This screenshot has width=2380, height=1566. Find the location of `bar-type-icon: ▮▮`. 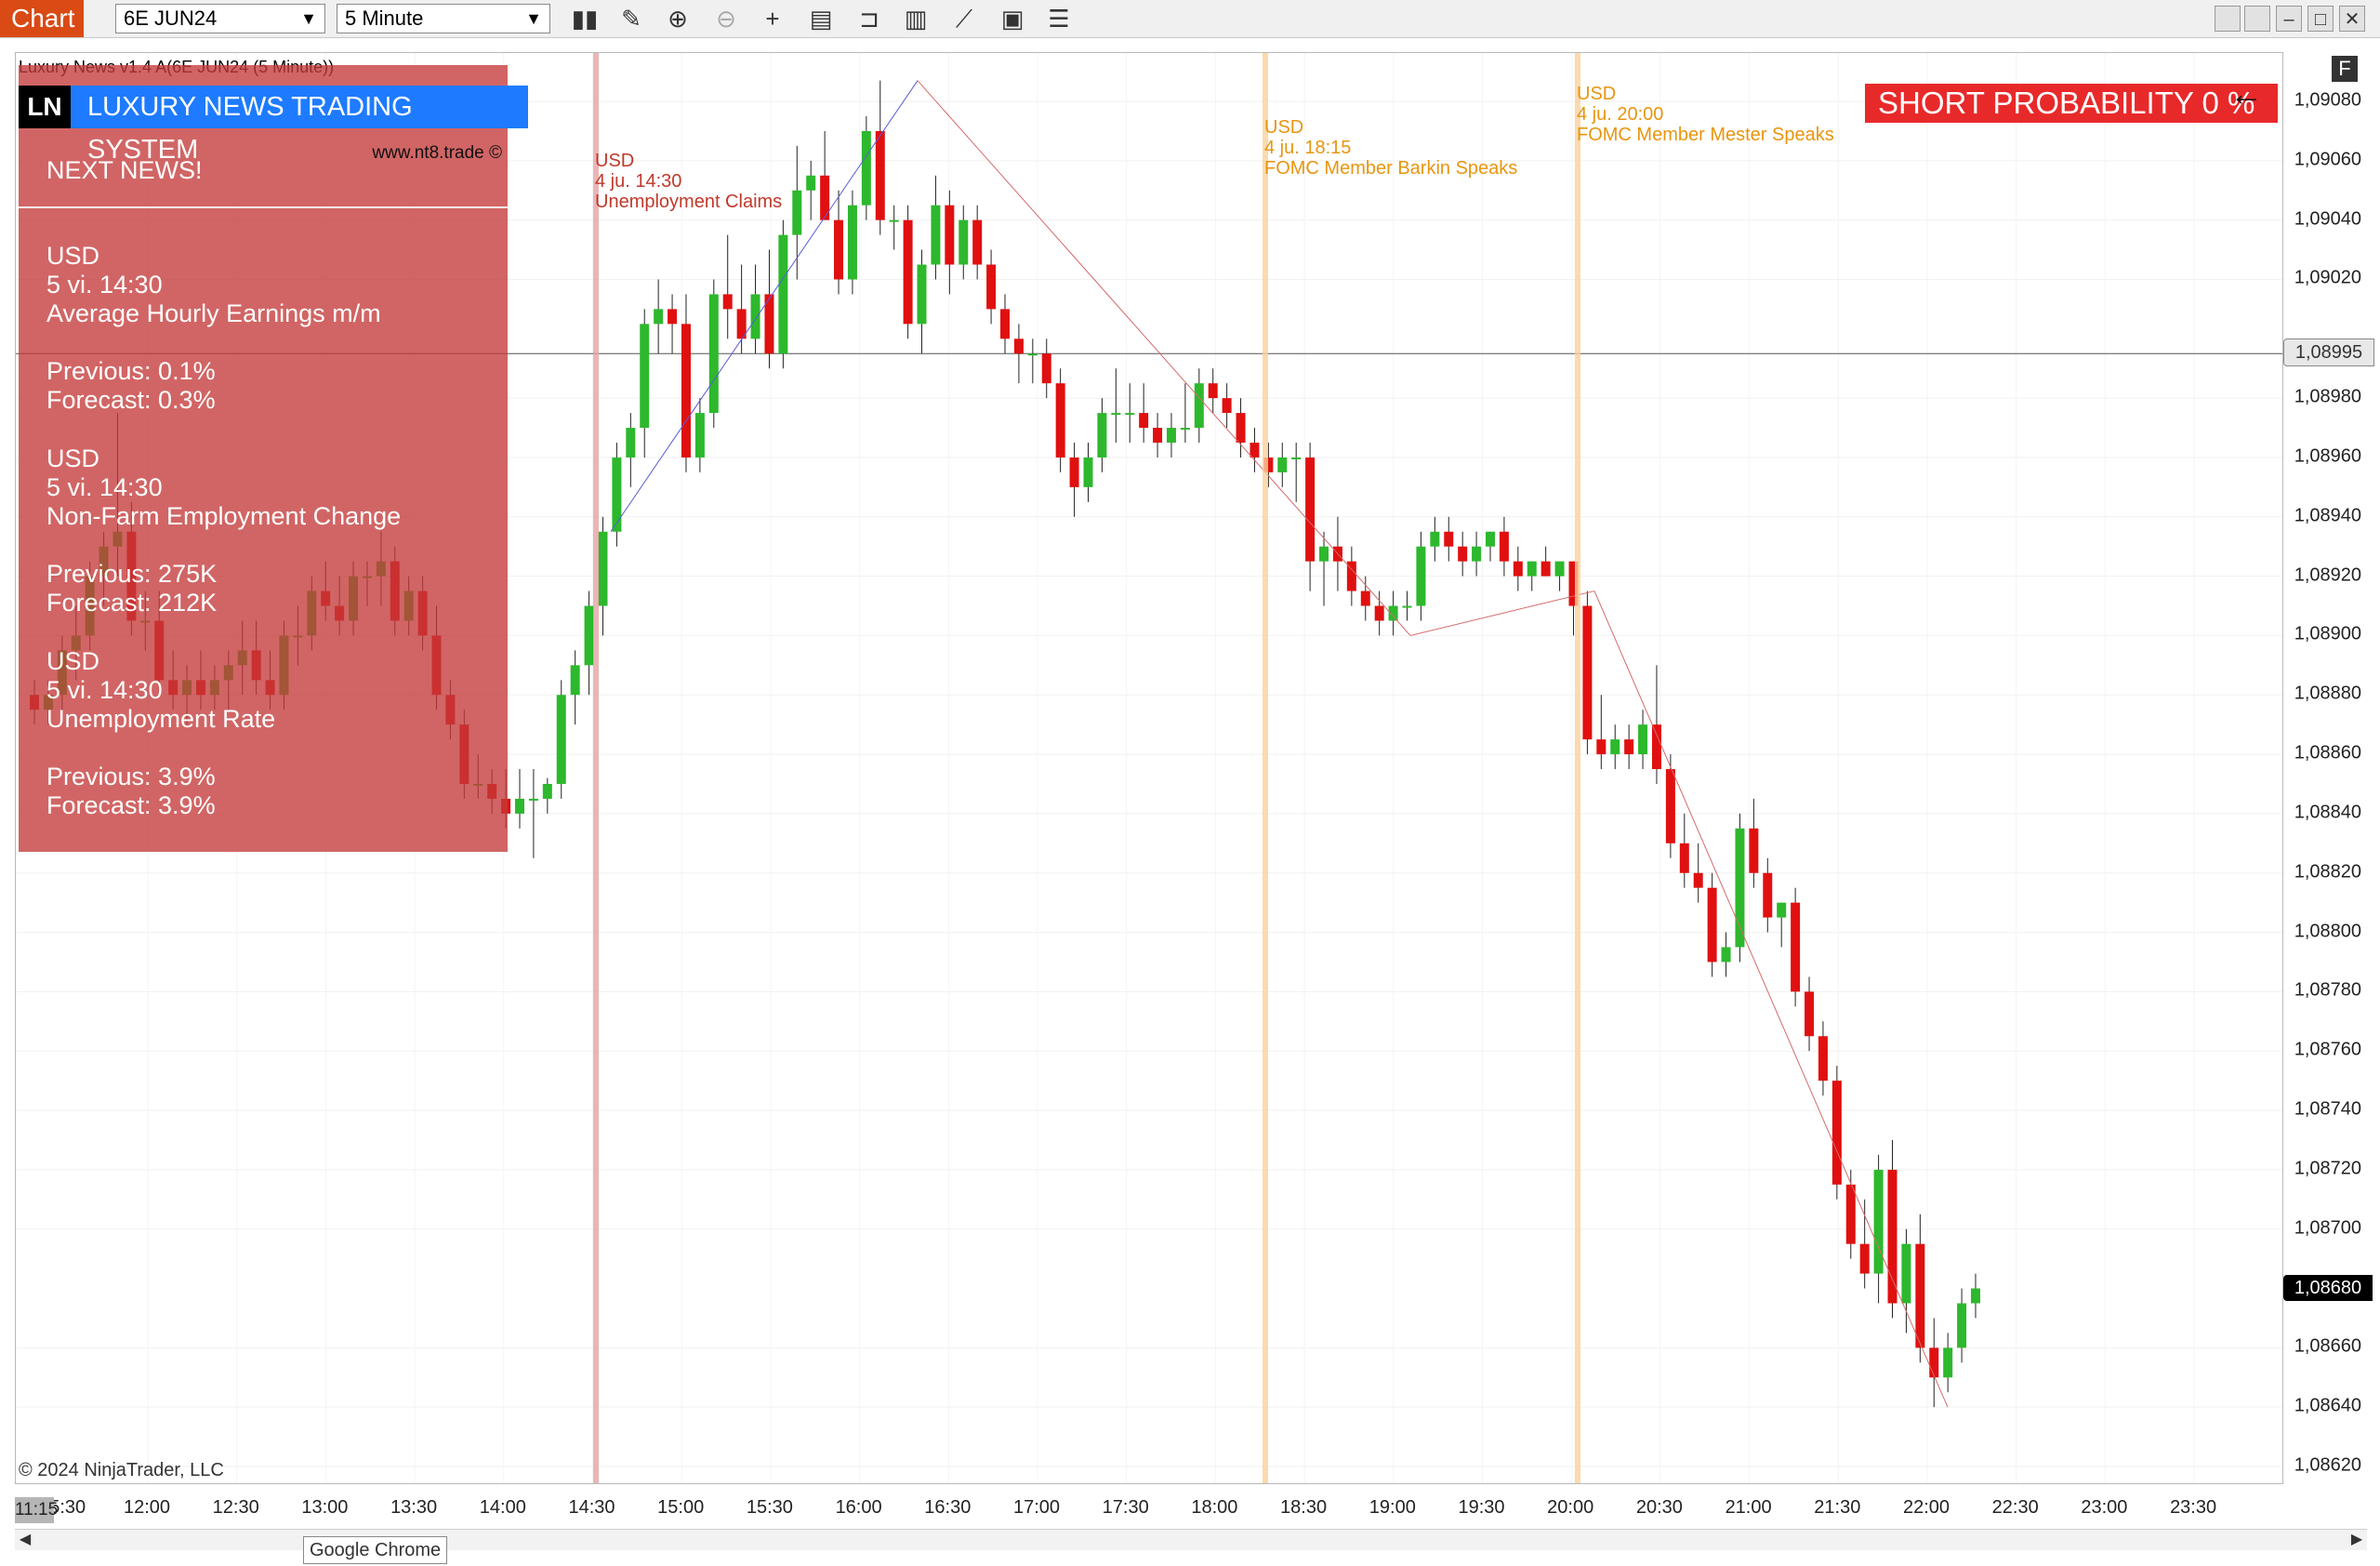

bar-type-icon: ▮▮ is located at coordinates (585, 18).